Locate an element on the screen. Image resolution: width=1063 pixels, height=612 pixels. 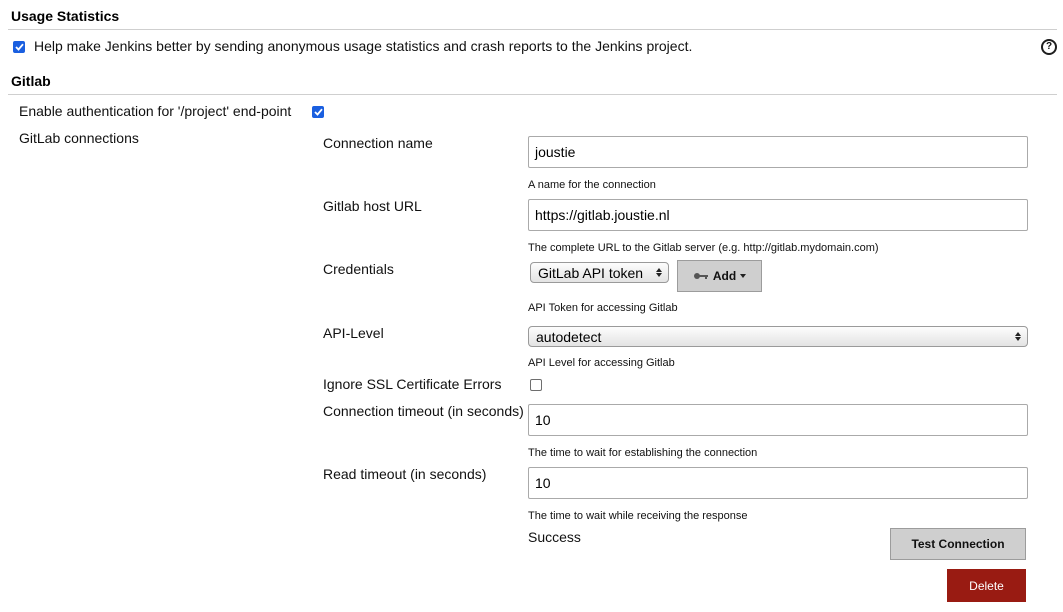
usage-statistics-heading: Usage Statistics is located at coordinates (65, 16).